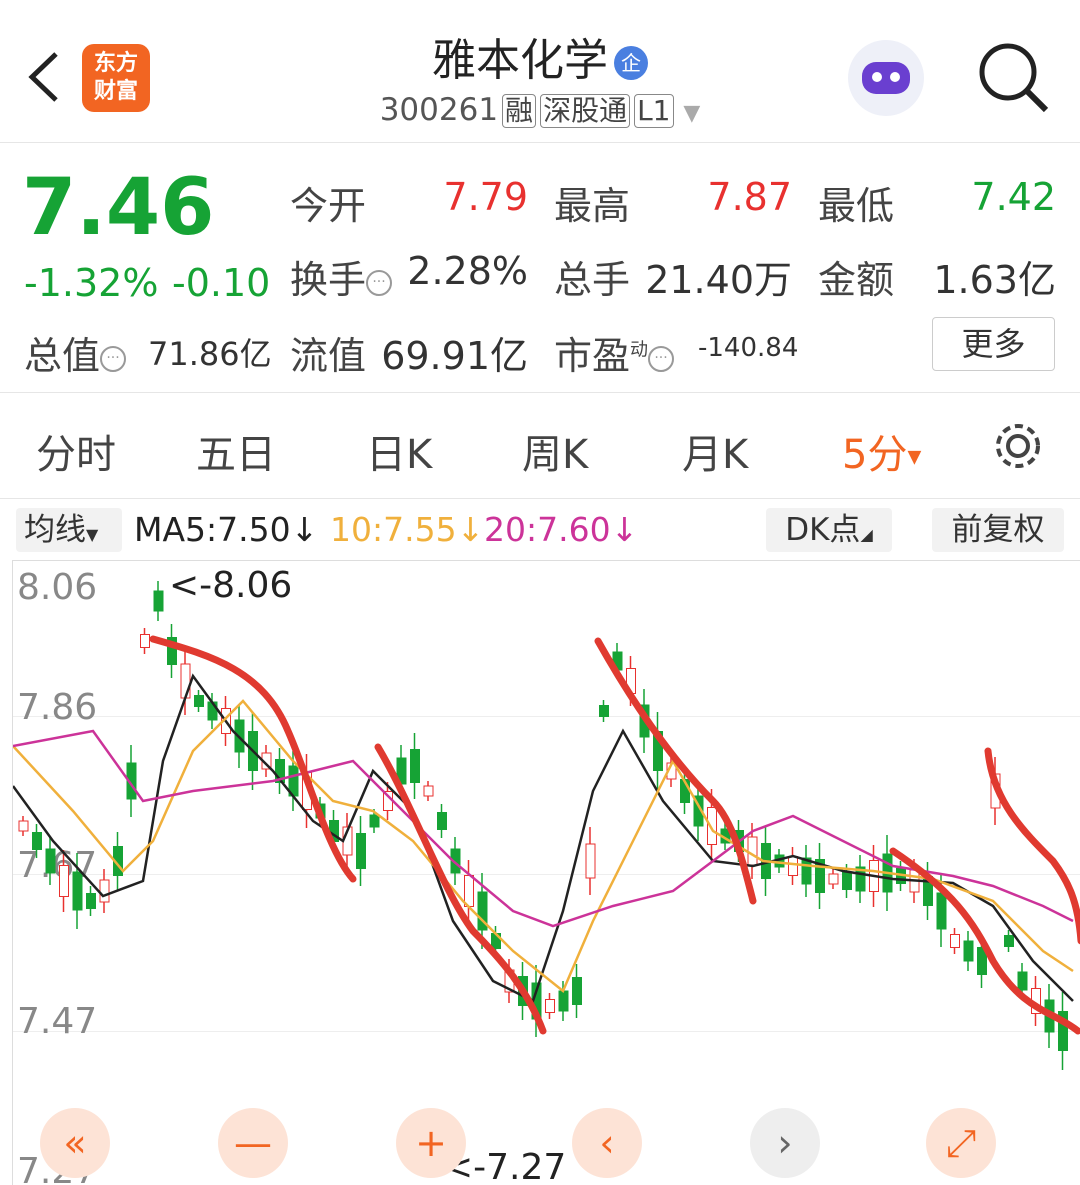 Image resolution: width=1080 pixels, height=1185 pixels. What do you see at coordinates (749, 197) in the screenshot?
I see `high-value: 7.87` at bounding box center [749, 197].